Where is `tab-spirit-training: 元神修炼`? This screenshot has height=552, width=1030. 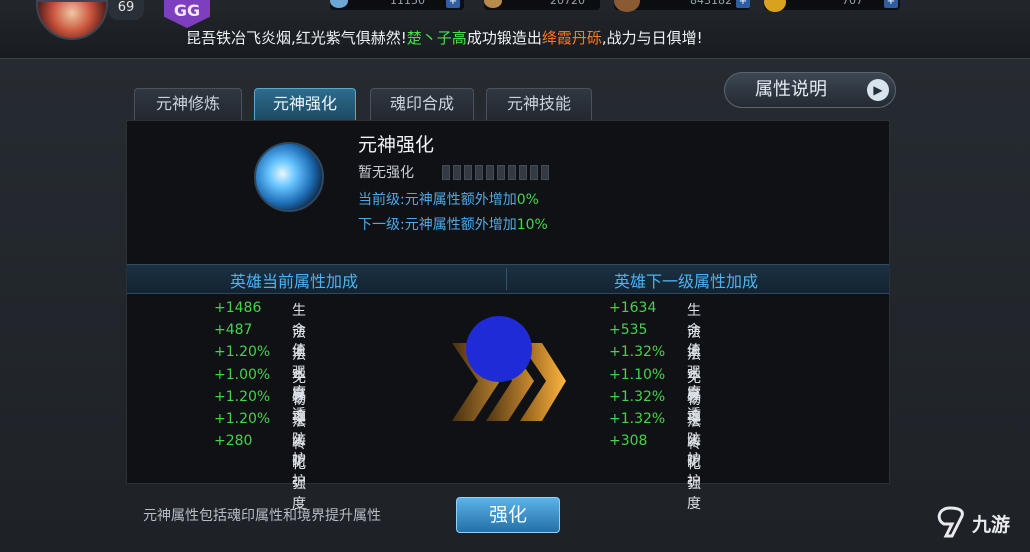
tab-spirit-training: 元神修炼 is located at coordinates (188, 104).